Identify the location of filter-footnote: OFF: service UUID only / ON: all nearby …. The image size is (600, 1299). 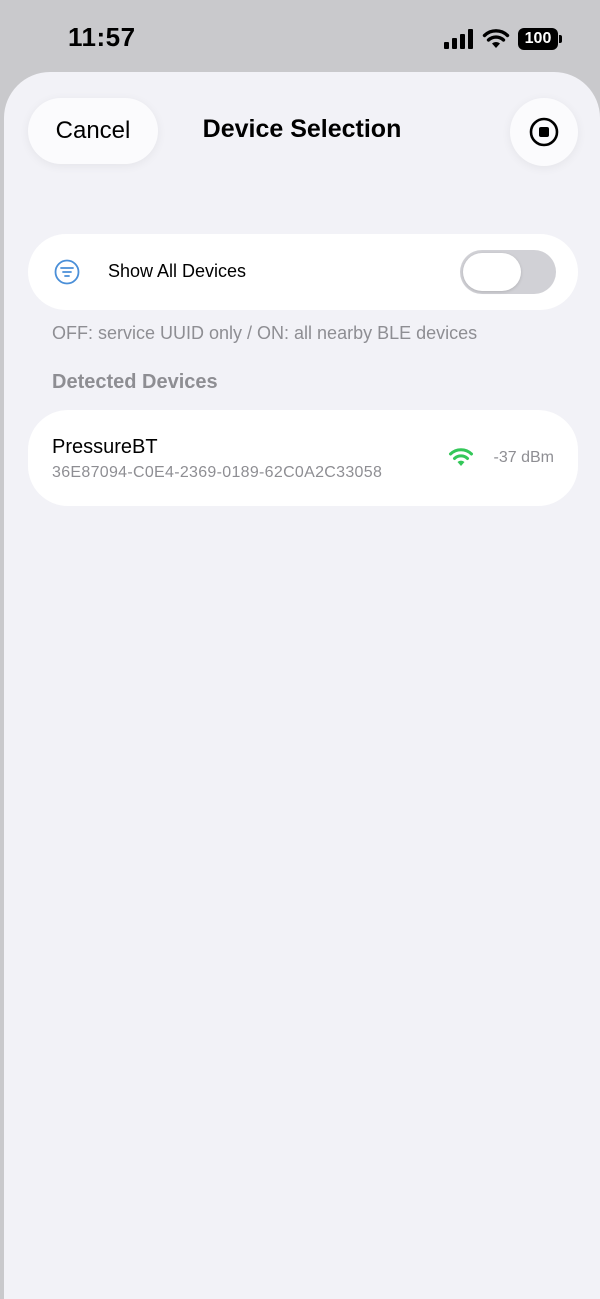
(265, 333).